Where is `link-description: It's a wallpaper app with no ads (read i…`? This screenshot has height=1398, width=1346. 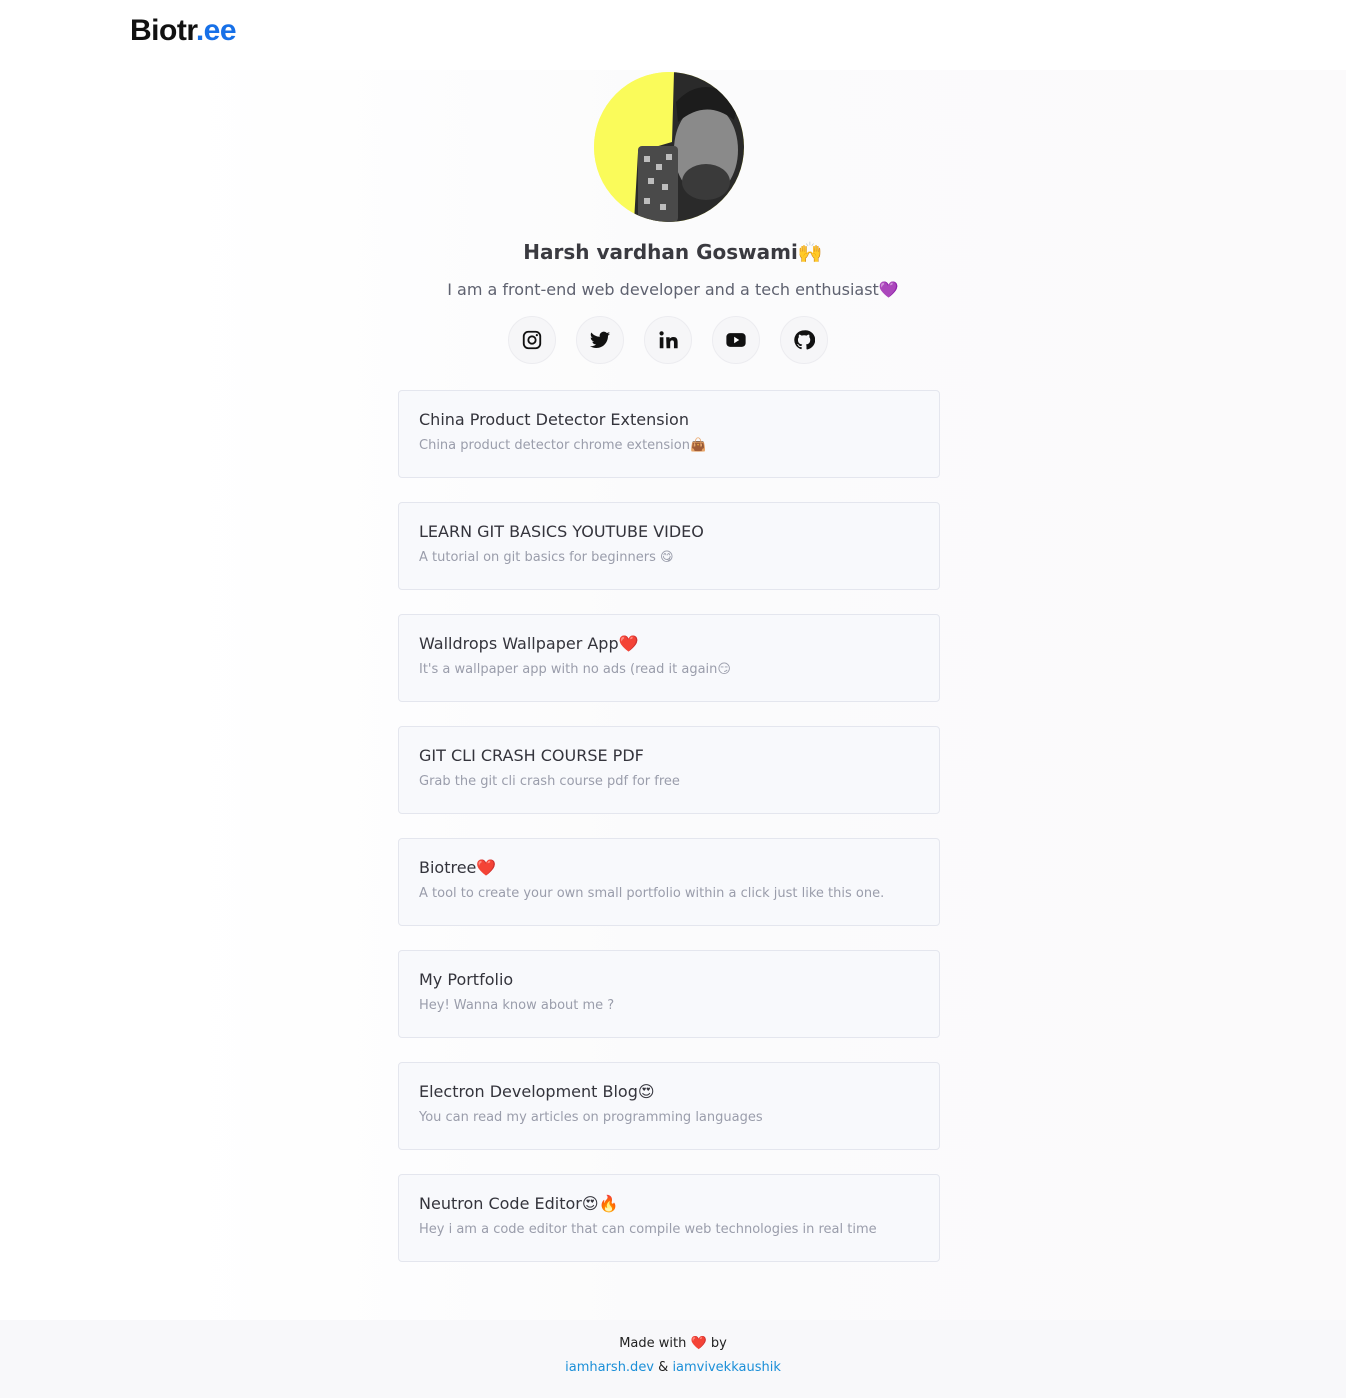
link-description: It's a wallpaper app with no ads (read i… is located at coordinates (575, 669).